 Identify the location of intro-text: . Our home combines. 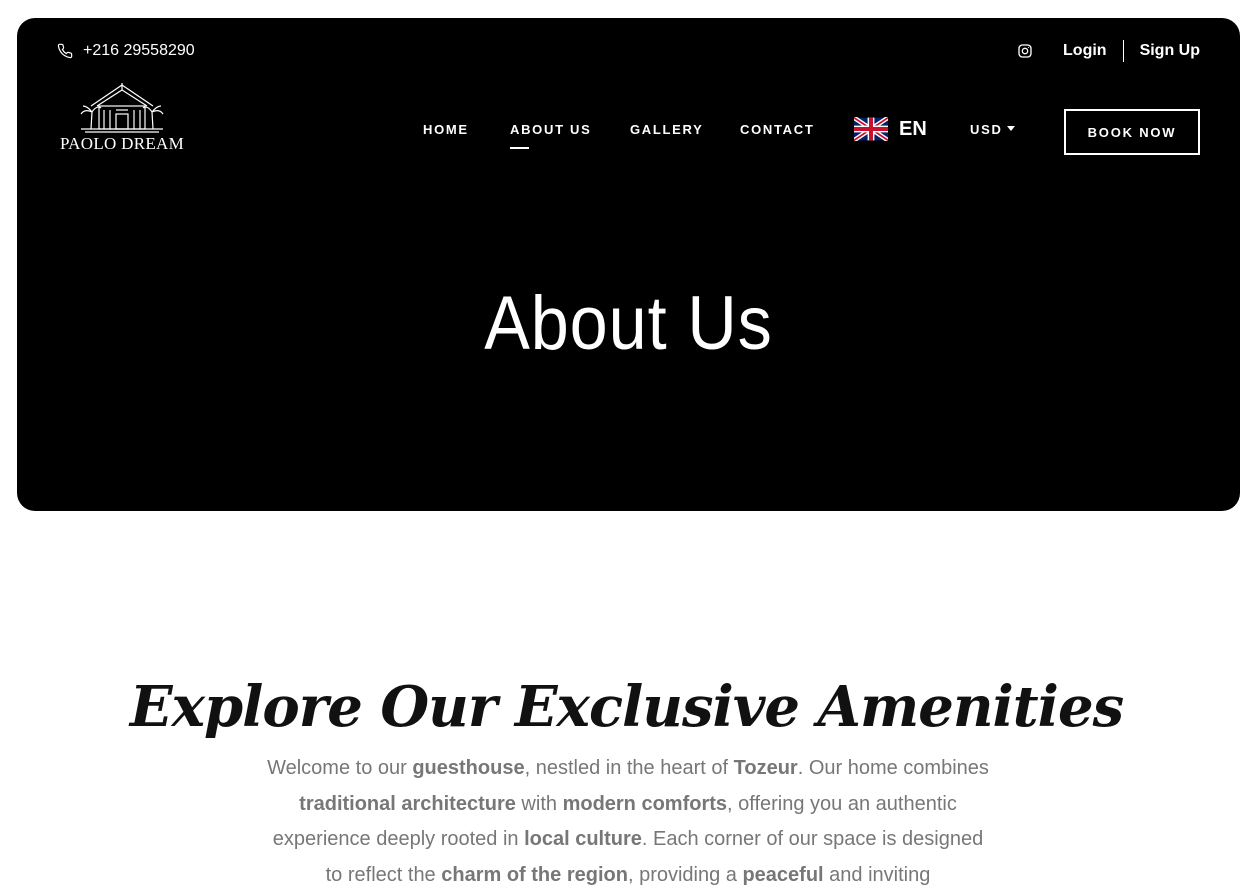
(893, 768).